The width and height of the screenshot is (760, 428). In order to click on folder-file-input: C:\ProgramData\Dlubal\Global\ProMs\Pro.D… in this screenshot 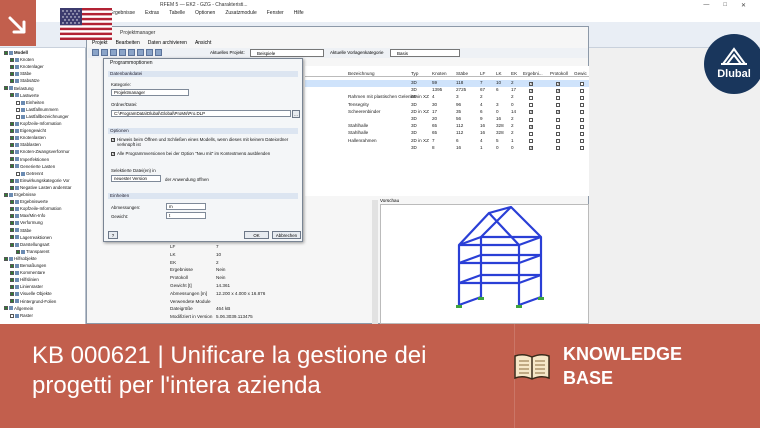, I will do `click(201, 113)`.